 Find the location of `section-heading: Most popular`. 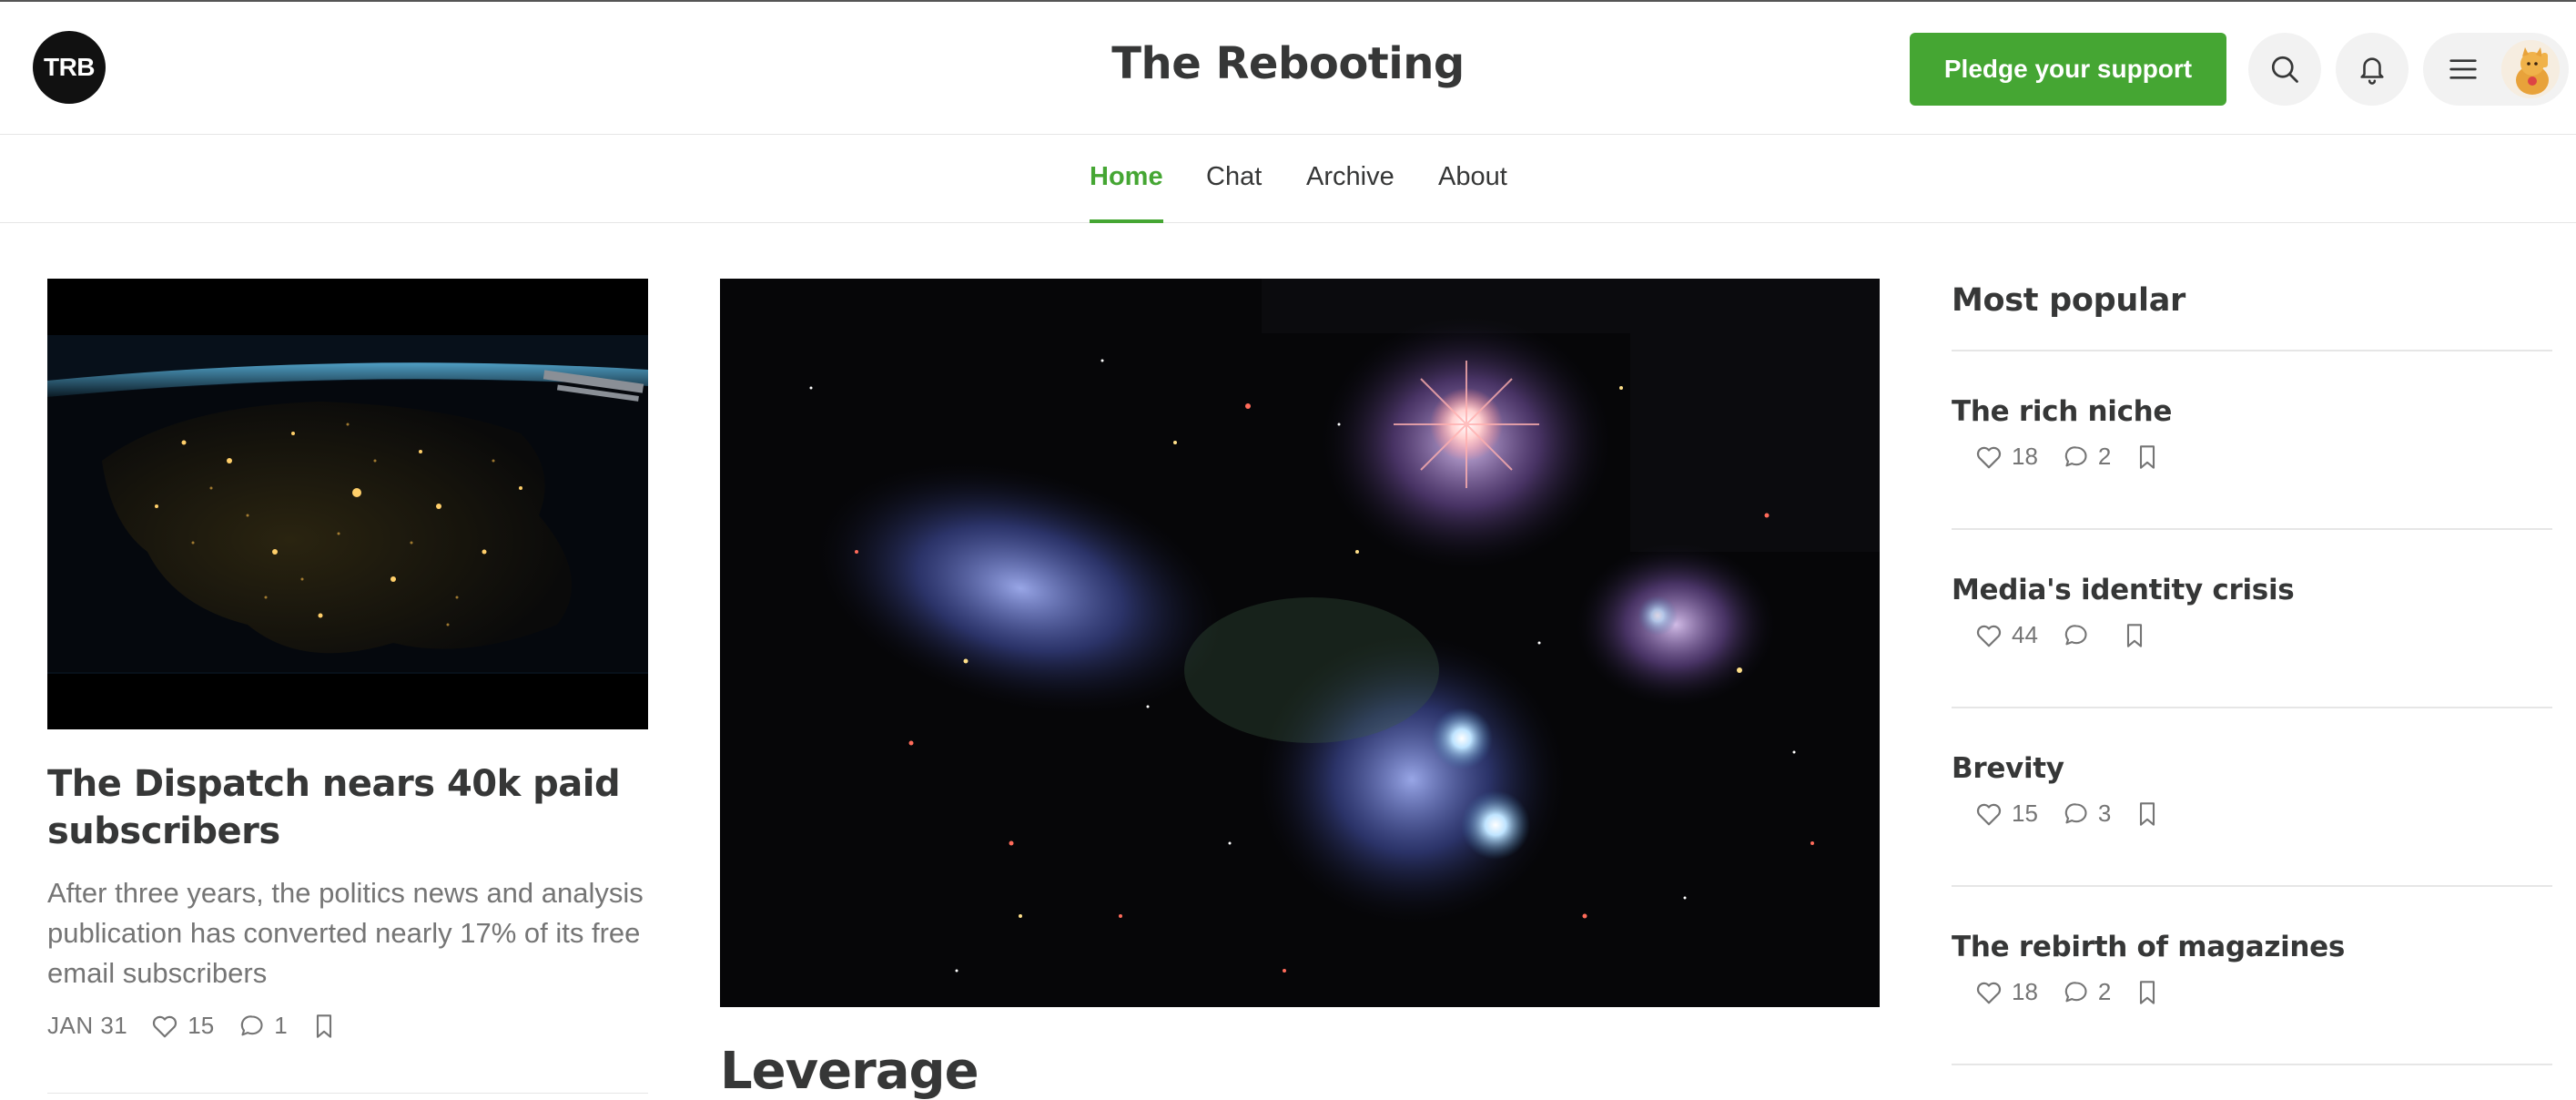

section-heading: Most popular is located at coordinates (2252, 315).